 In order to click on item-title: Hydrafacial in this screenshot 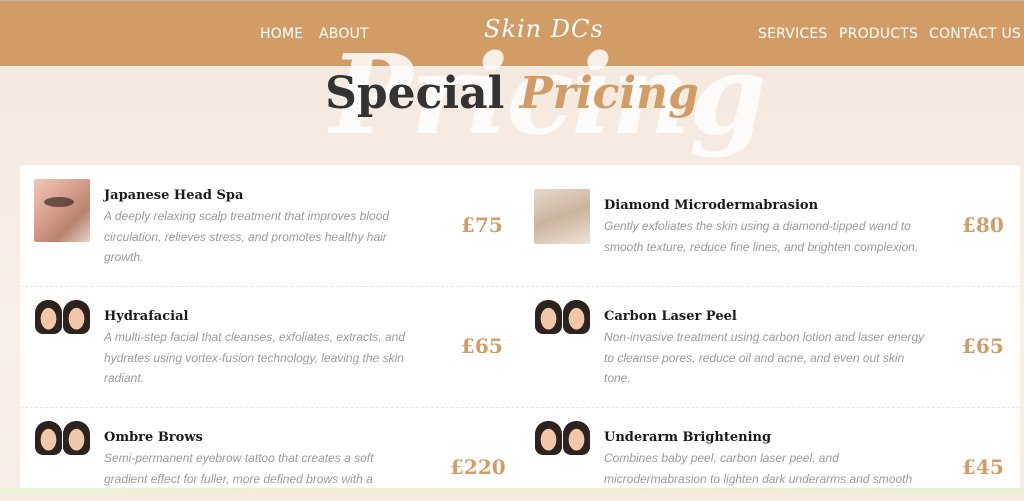, I will do `click(146, 316)`.